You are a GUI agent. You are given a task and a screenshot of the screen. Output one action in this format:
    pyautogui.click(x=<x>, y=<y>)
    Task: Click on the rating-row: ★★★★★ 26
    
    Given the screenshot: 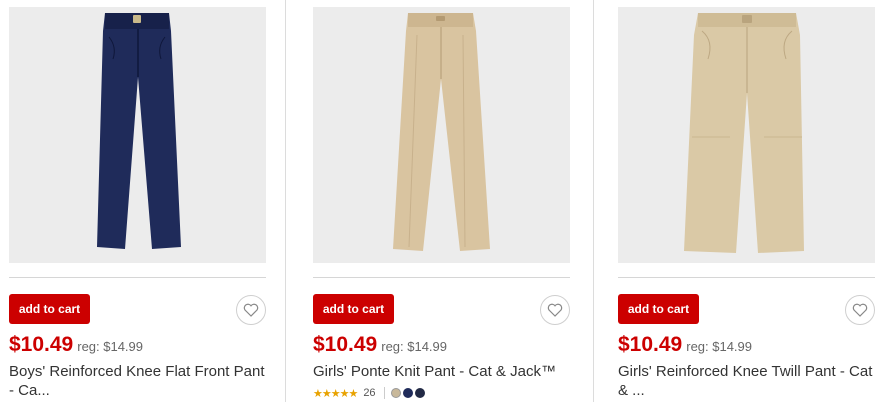 What is the action you would take?
    pyautogui.click(x=369, y=393)
    